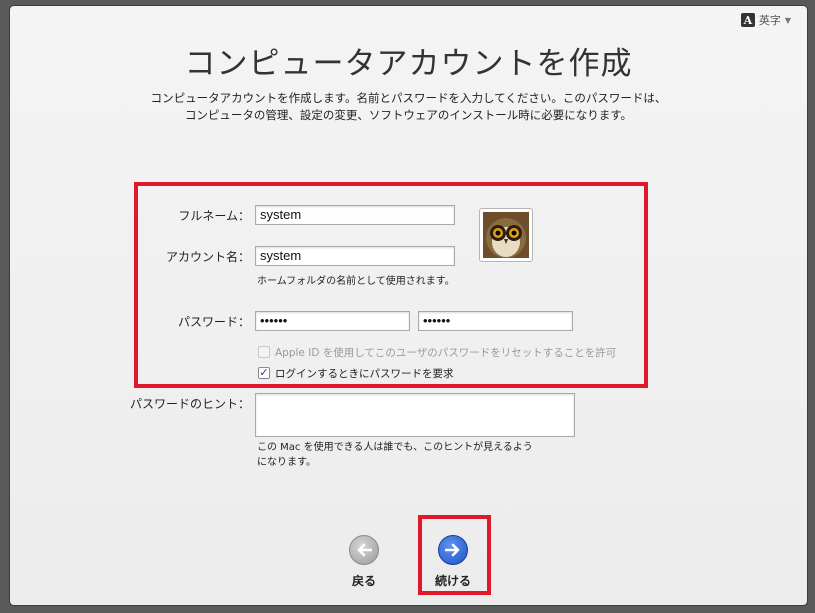  What do you see at coordinates (453, 550) in the screenshot?
I see `arrow-right-icon` at bounding box center [453, 550].